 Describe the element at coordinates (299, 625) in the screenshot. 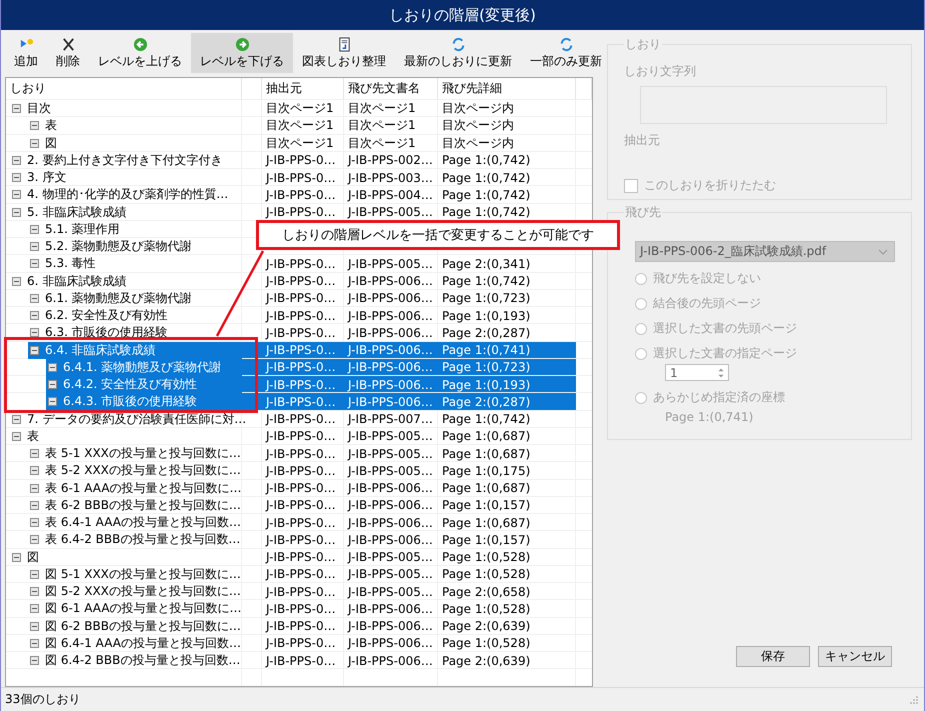

I see `table-row: 図 6-2 BBBの投与量と投与回数に… J-IB-PPS-0… J-IB-PPS-006… Page 2:(0,639)` at that location.